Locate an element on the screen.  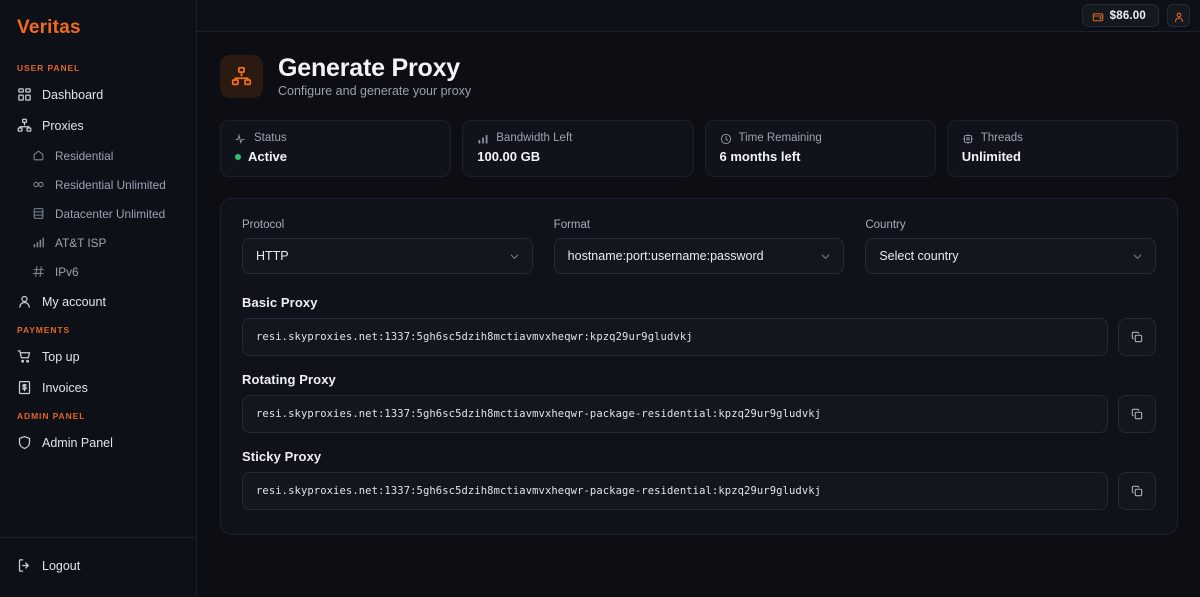
sidebar-item-admin-panel: Admin Panel is located at coordinates (98, 442).